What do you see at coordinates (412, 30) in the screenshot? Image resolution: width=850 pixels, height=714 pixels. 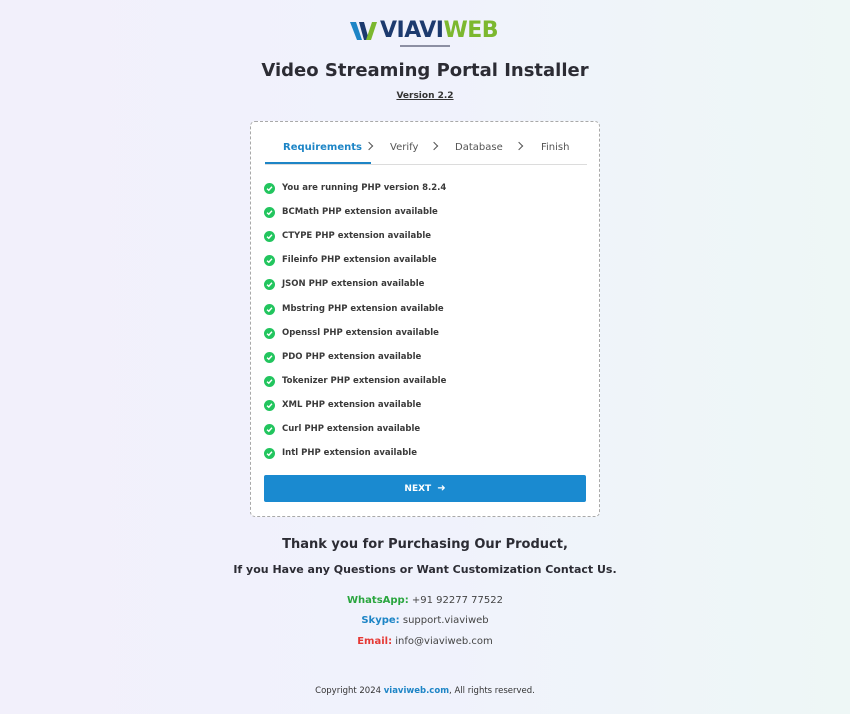 I see `logo-text-via: VIAVI` at bounding box center [412, 30].